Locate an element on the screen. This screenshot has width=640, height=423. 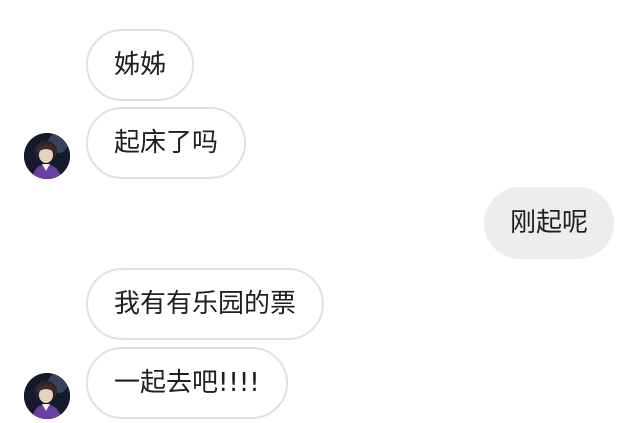
message-text: 刚起呢 is located at coordinates (549, 223).